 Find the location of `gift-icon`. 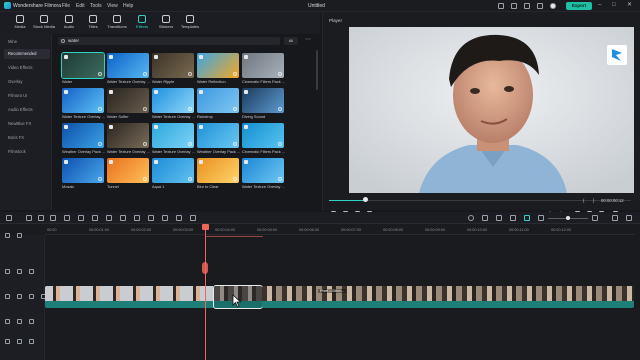

gift-icon is located at coordinates (514, 6).